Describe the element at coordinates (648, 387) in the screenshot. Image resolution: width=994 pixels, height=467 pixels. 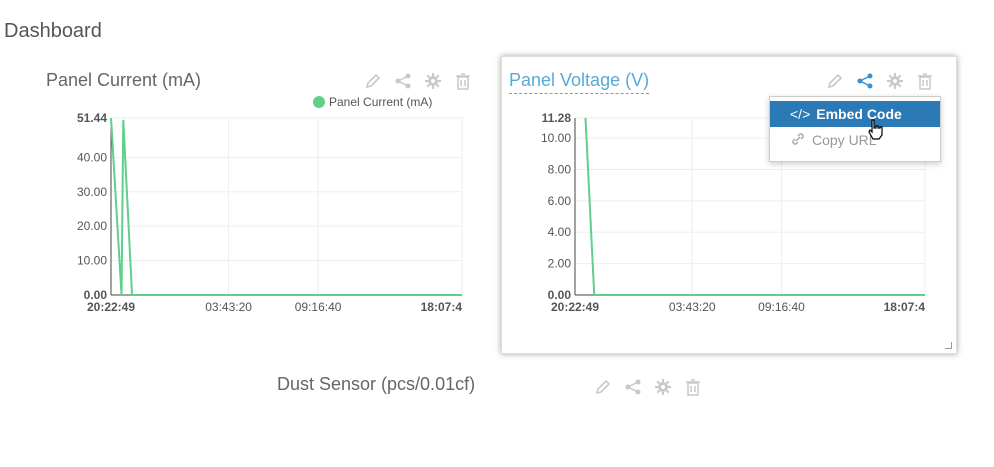
I see `panel-toolbar` at that location.